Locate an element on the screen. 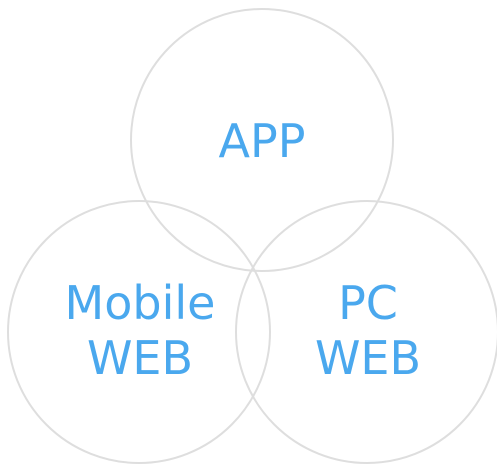 The height and width of the screenshot is (464, 497). mobile-web-label: Mobile WEB is located at coordinates (140, 331).